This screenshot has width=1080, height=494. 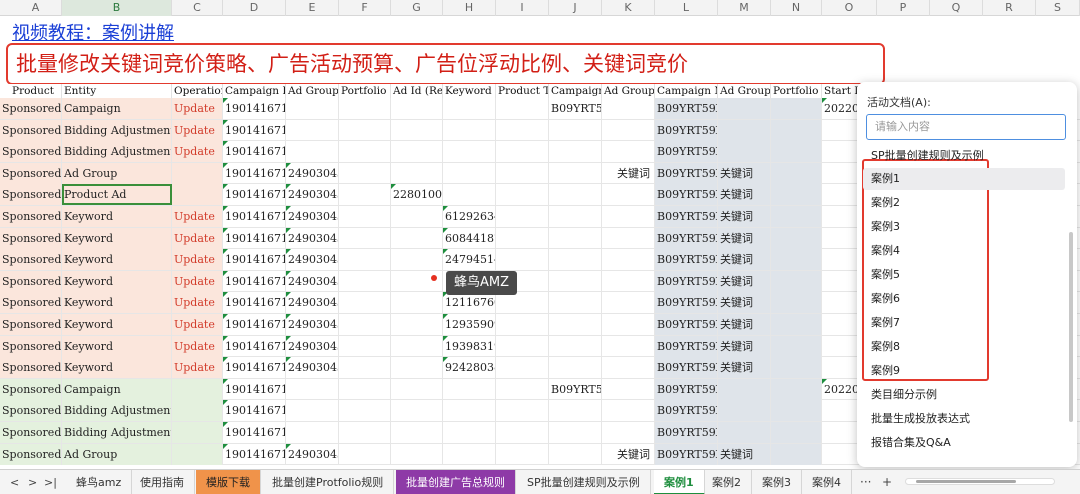 I want to click on sheet-tab: 案例3, so click(x=777, y=482).